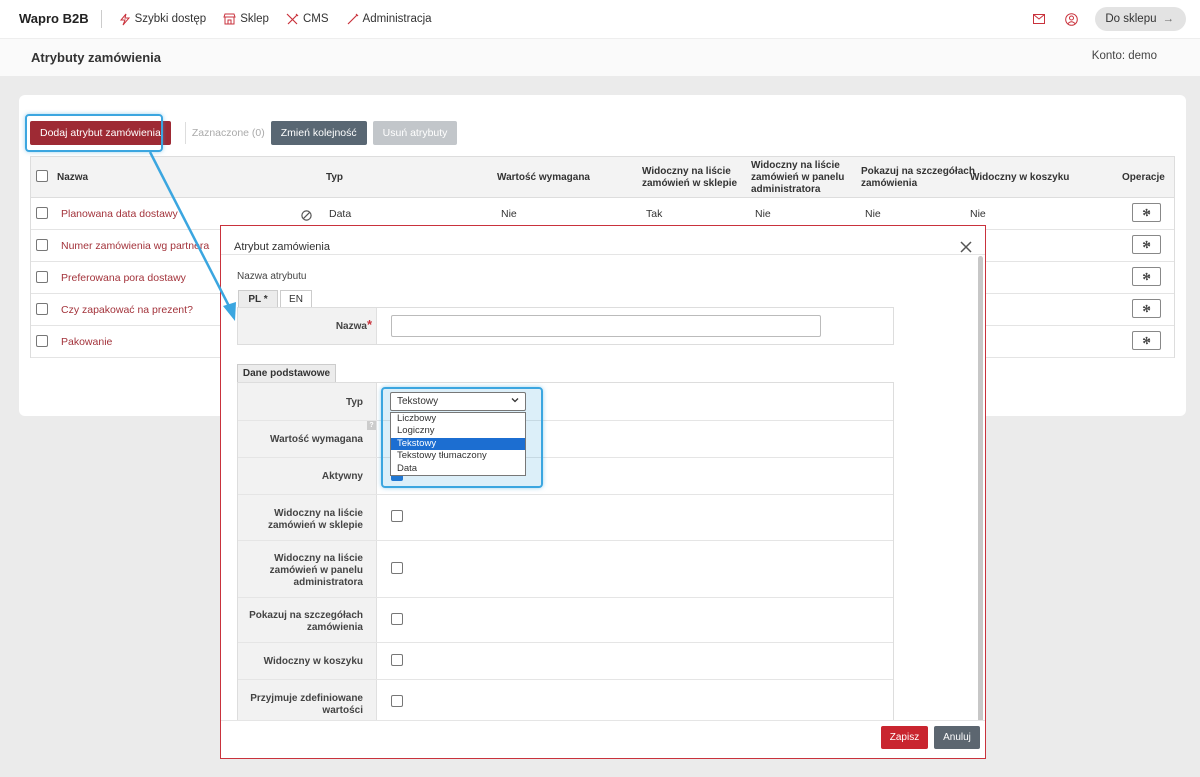  What do you see at coordinates (328, 582) in the screenshot?
I see `visible-admin-label-l3: administratora` at bounding box center [328, 582].